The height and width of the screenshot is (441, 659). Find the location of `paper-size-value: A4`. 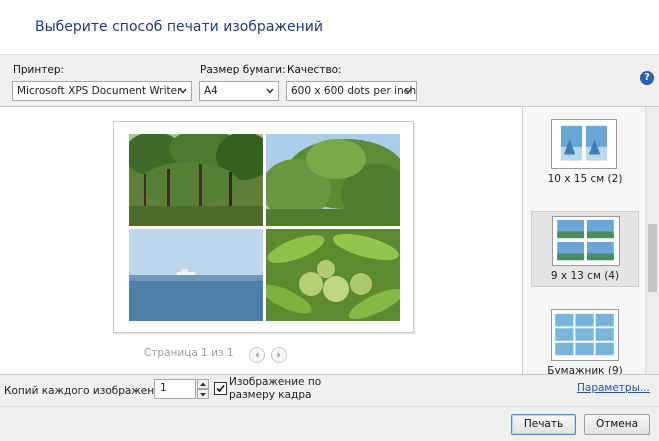

paper-size-value: A4 is located at coordinates (211, 91).